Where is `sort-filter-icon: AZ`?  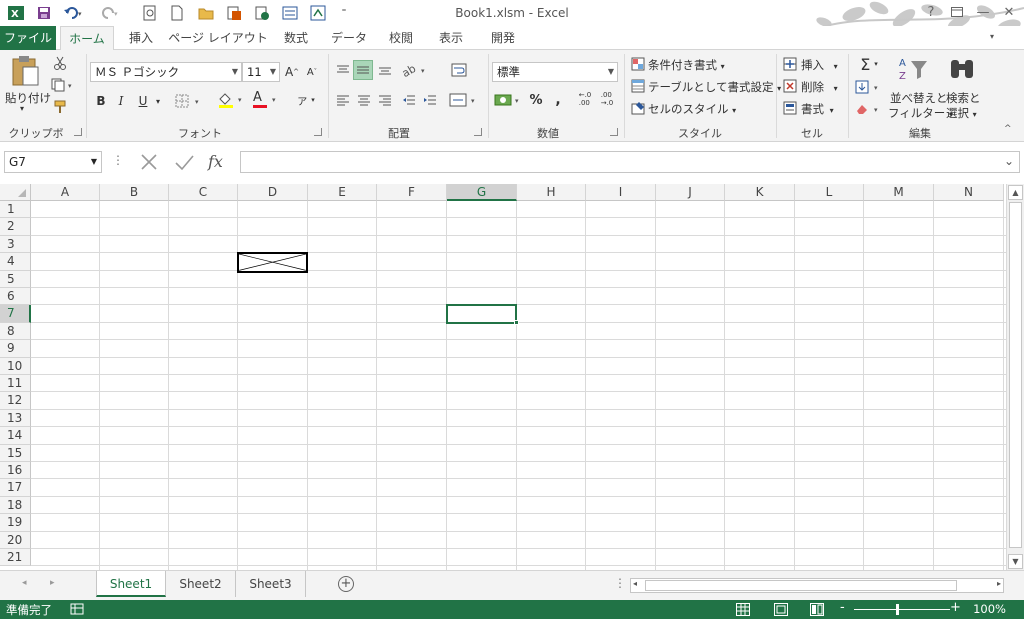
sort-filter-icon: AZ is located at coordinates (913, 69).